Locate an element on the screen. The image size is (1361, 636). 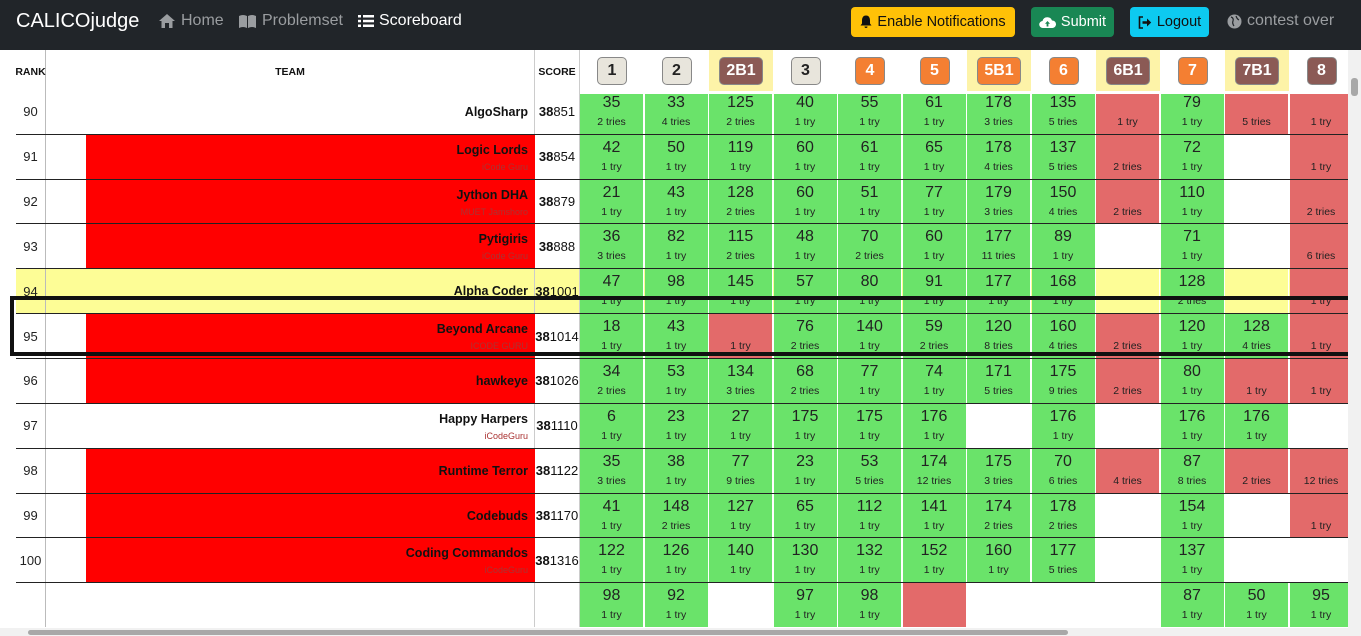
problem-cell: 174 2 tries is located at coordinates (999, 515).